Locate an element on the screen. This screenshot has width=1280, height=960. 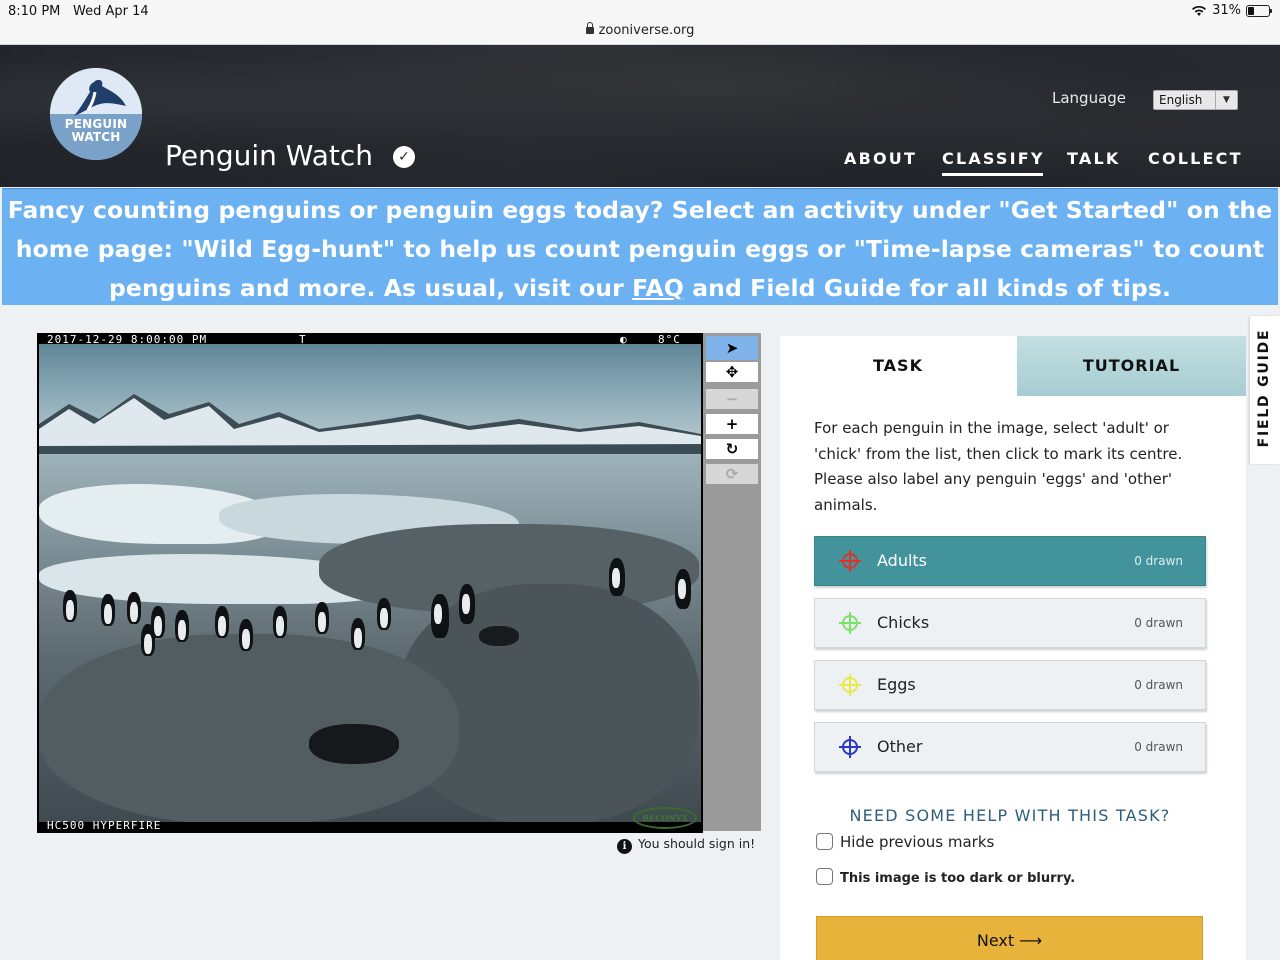
url-text: zooniverse.org is located at coordinates (646, 30).